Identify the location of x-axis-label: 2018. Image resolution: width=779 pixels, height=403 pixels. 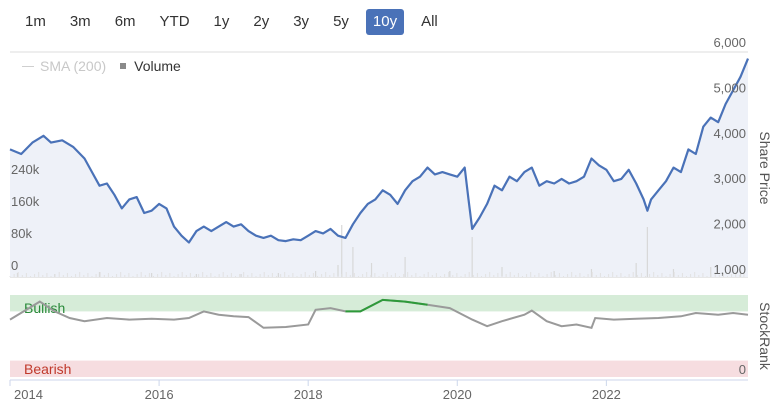
(308, 394).